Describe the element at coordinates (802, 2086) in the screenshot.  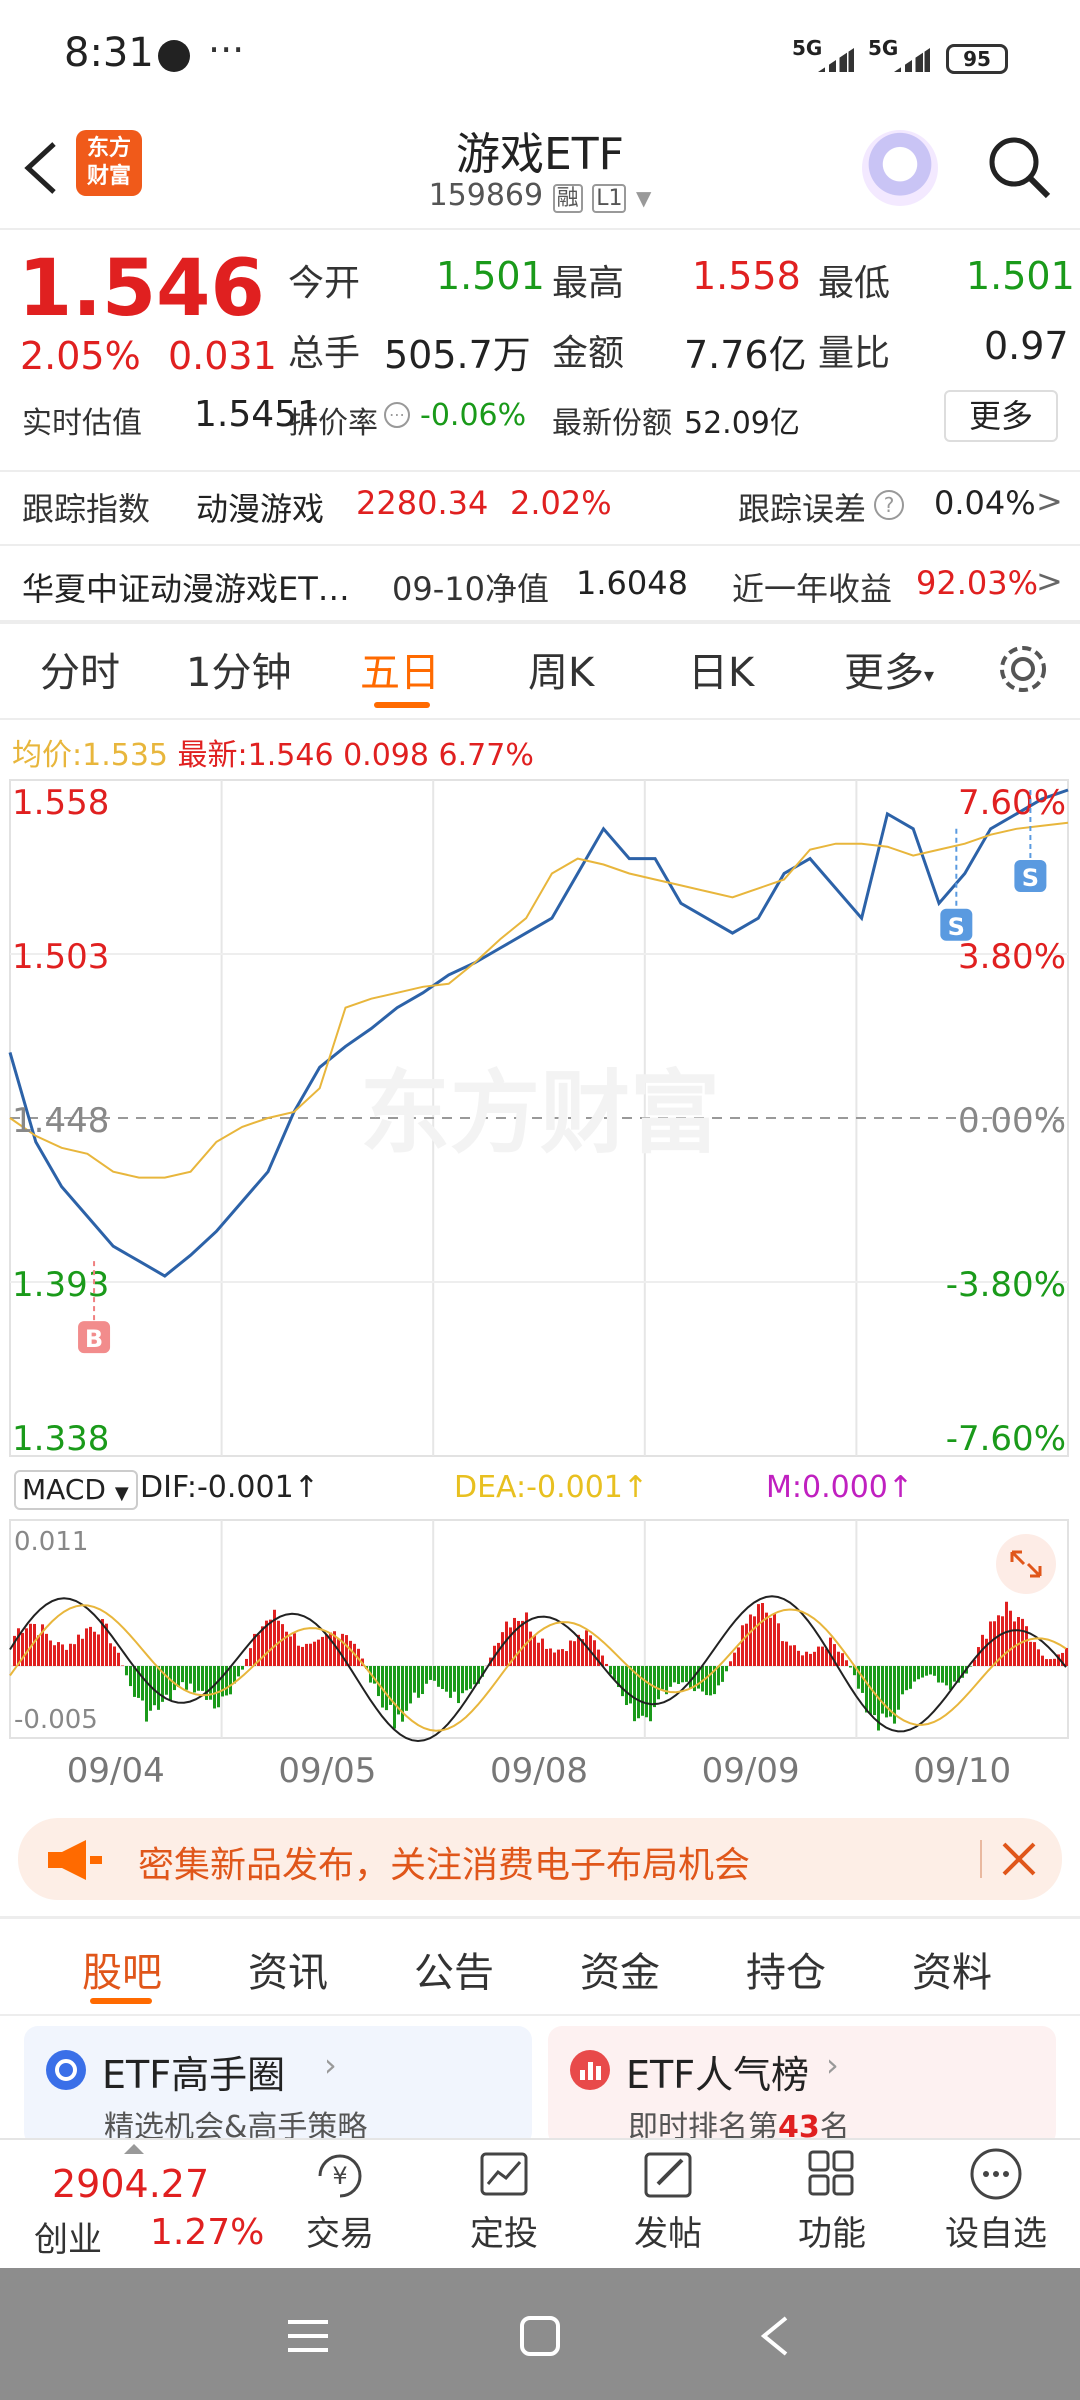
I see `etf-popularity-card: ETF人气榜 › 即时排名第43名` at that location.